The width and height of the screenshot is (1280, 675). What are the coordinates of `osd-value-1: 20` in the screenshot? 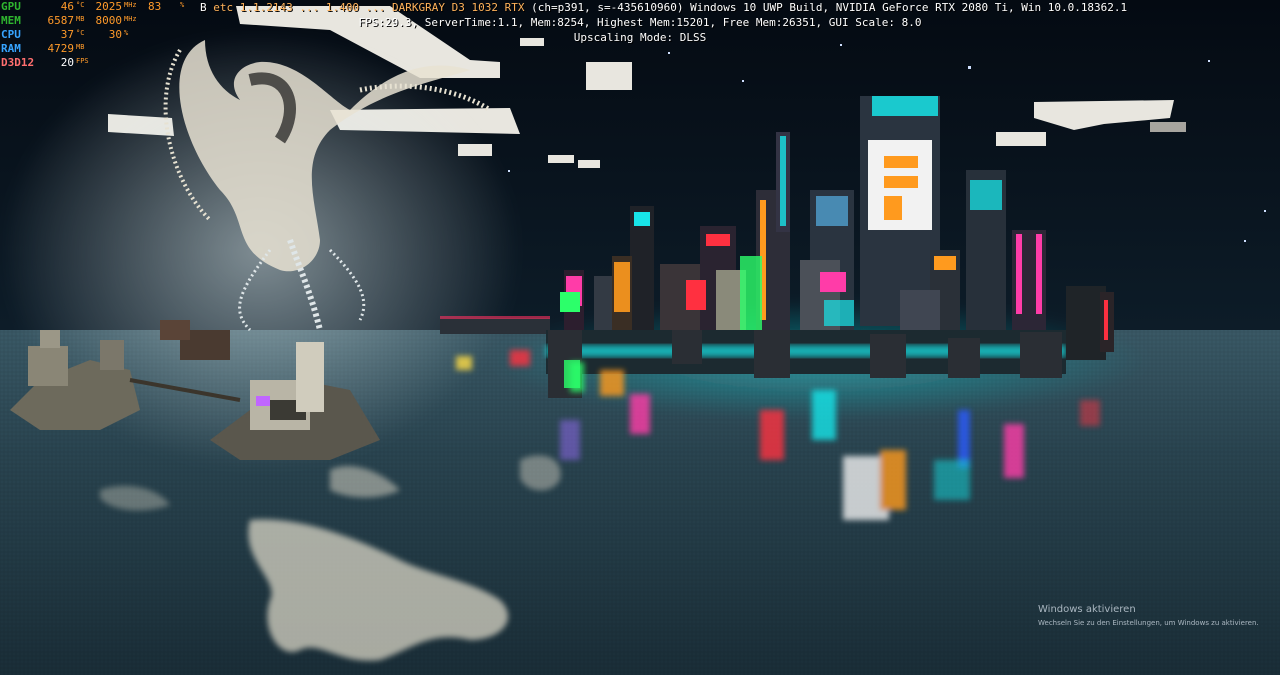 It's located at (67, 62).